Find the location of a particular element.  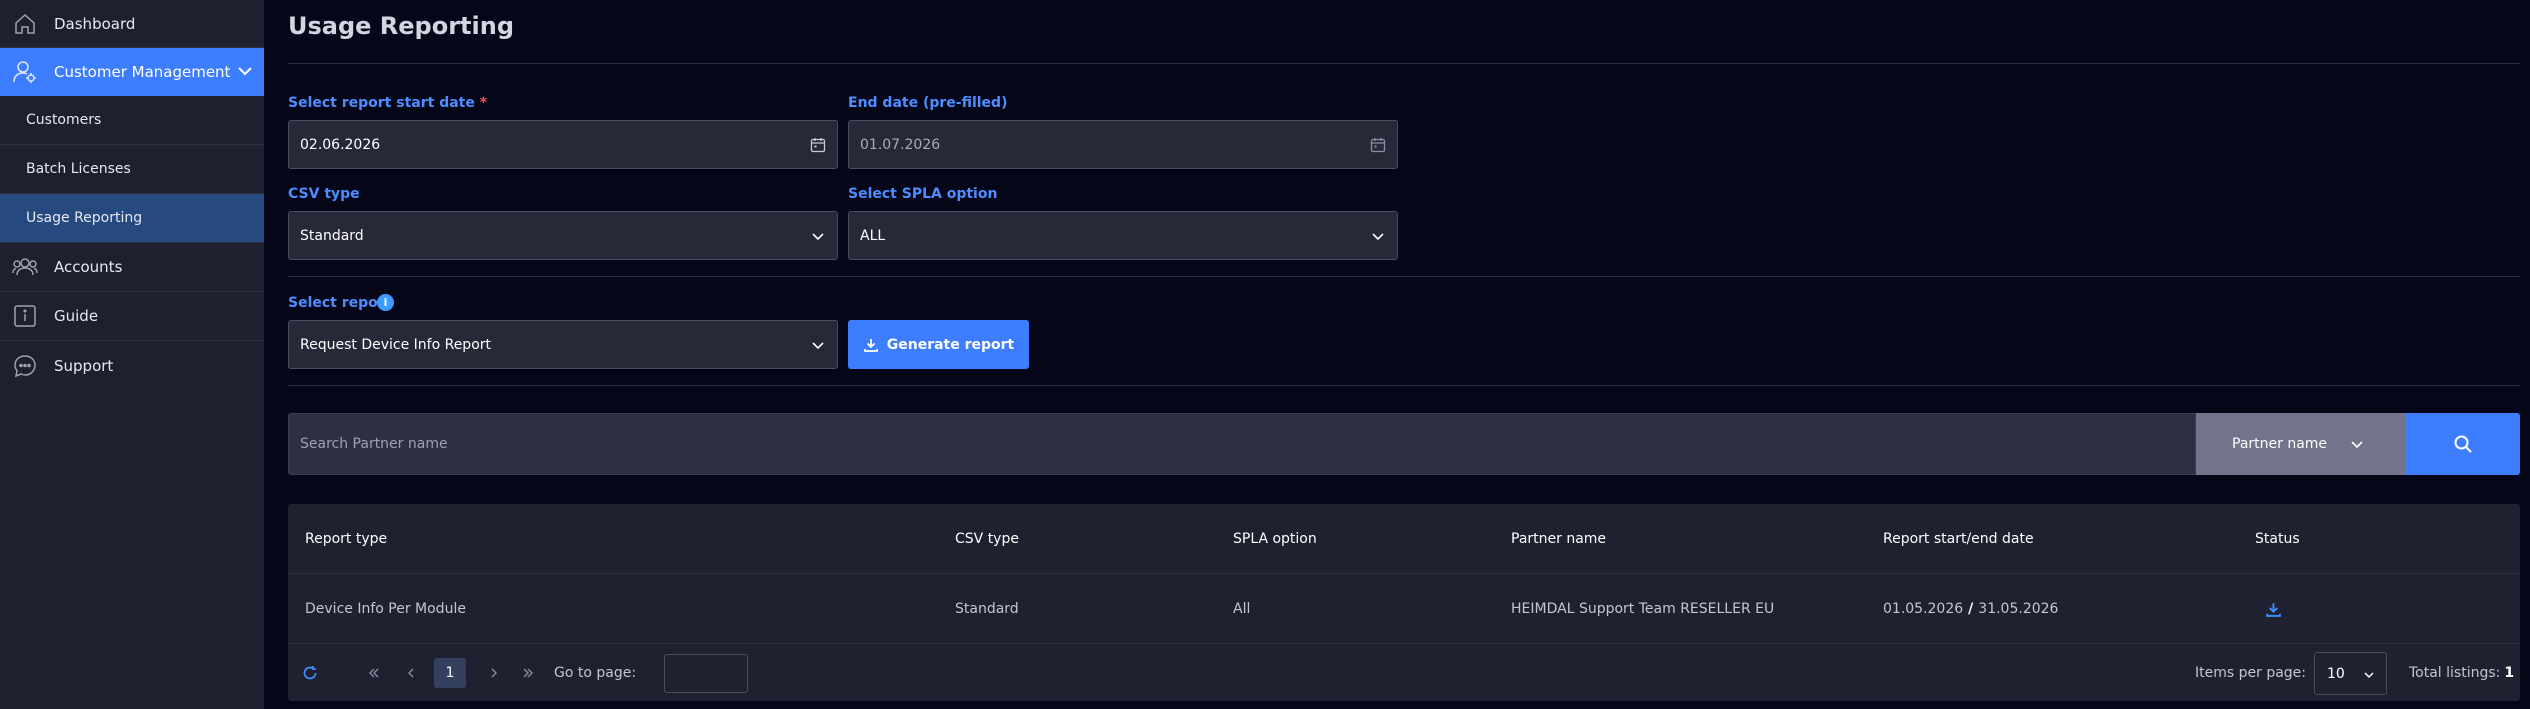

cell-spla-option: All is located at coordinates (1242, 609).